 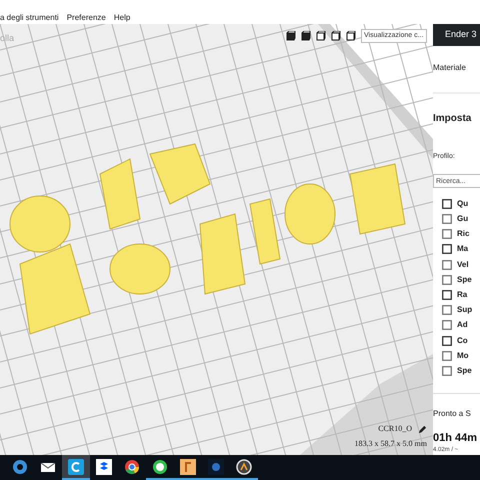 What do you see at coordinates (463, 356) in the screenshot?
I see `settings-category: Mo` at bounding box center [463, 356].